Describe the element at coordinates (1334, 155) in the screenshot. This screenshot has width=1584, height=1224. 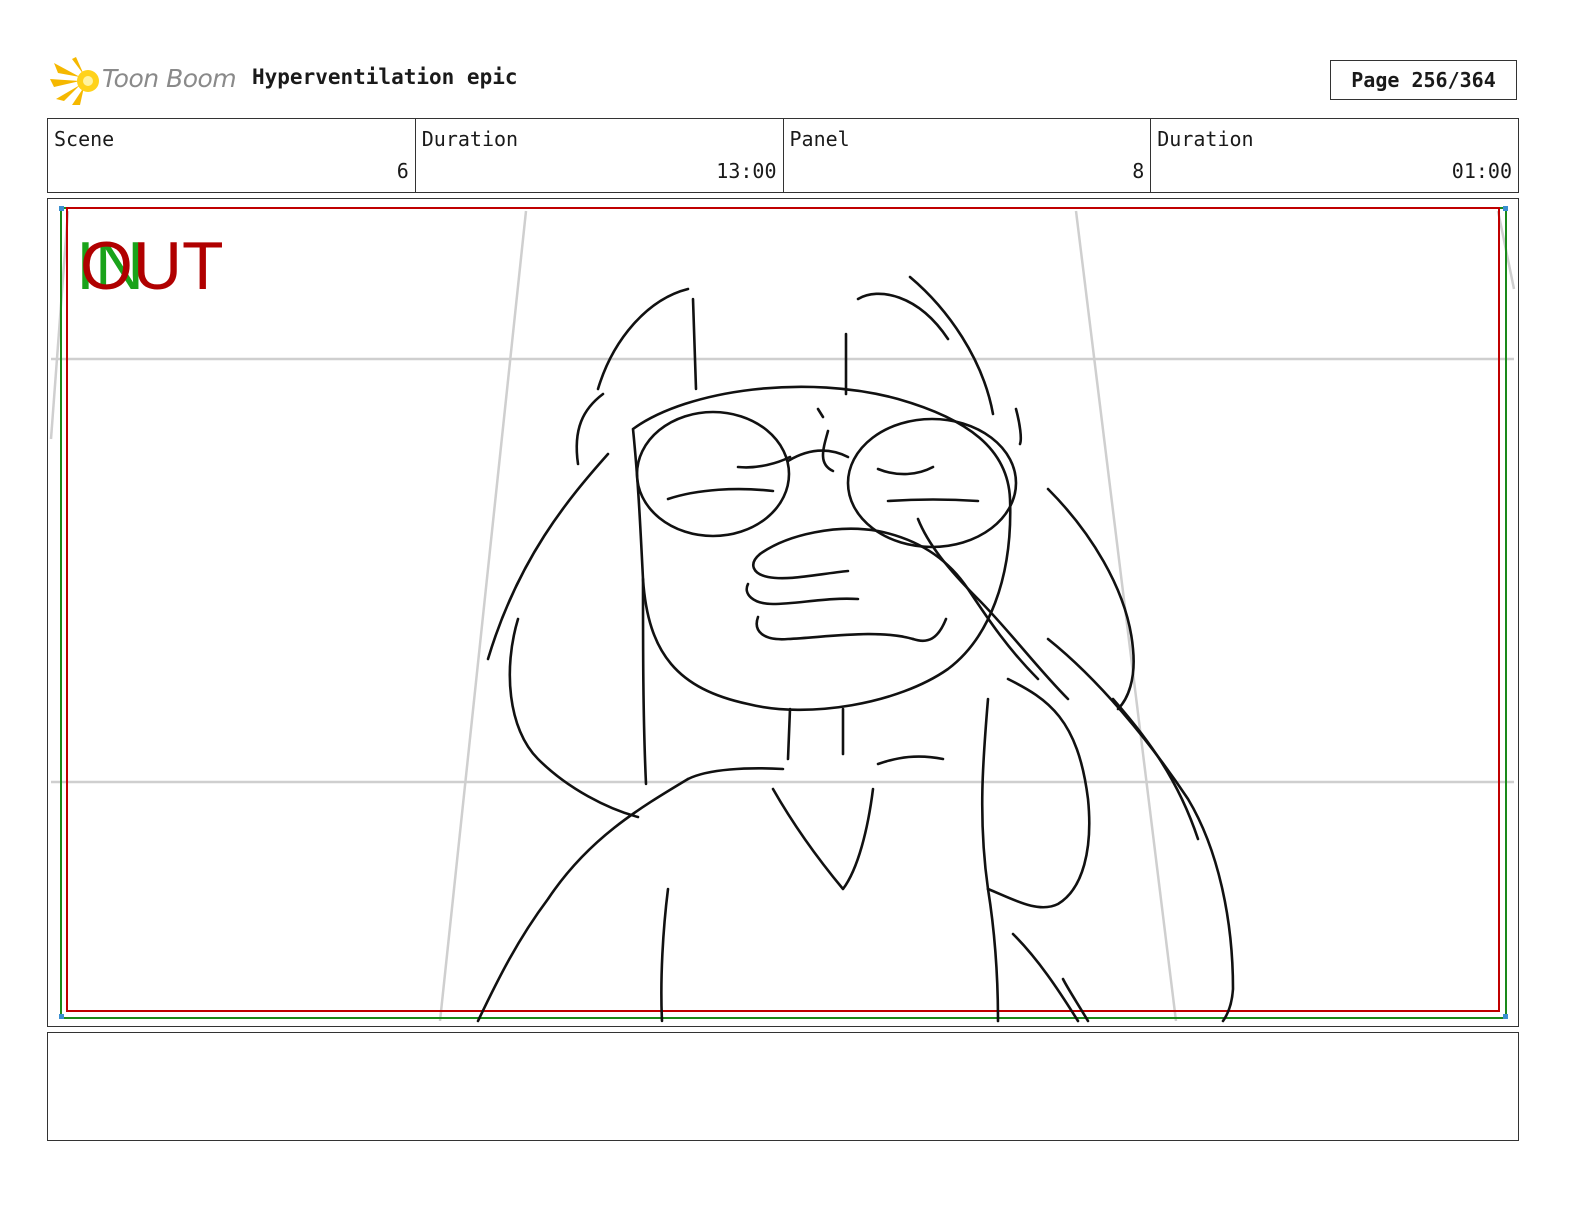
I see `panel-duration-cell: Duration 01:00` at that location.